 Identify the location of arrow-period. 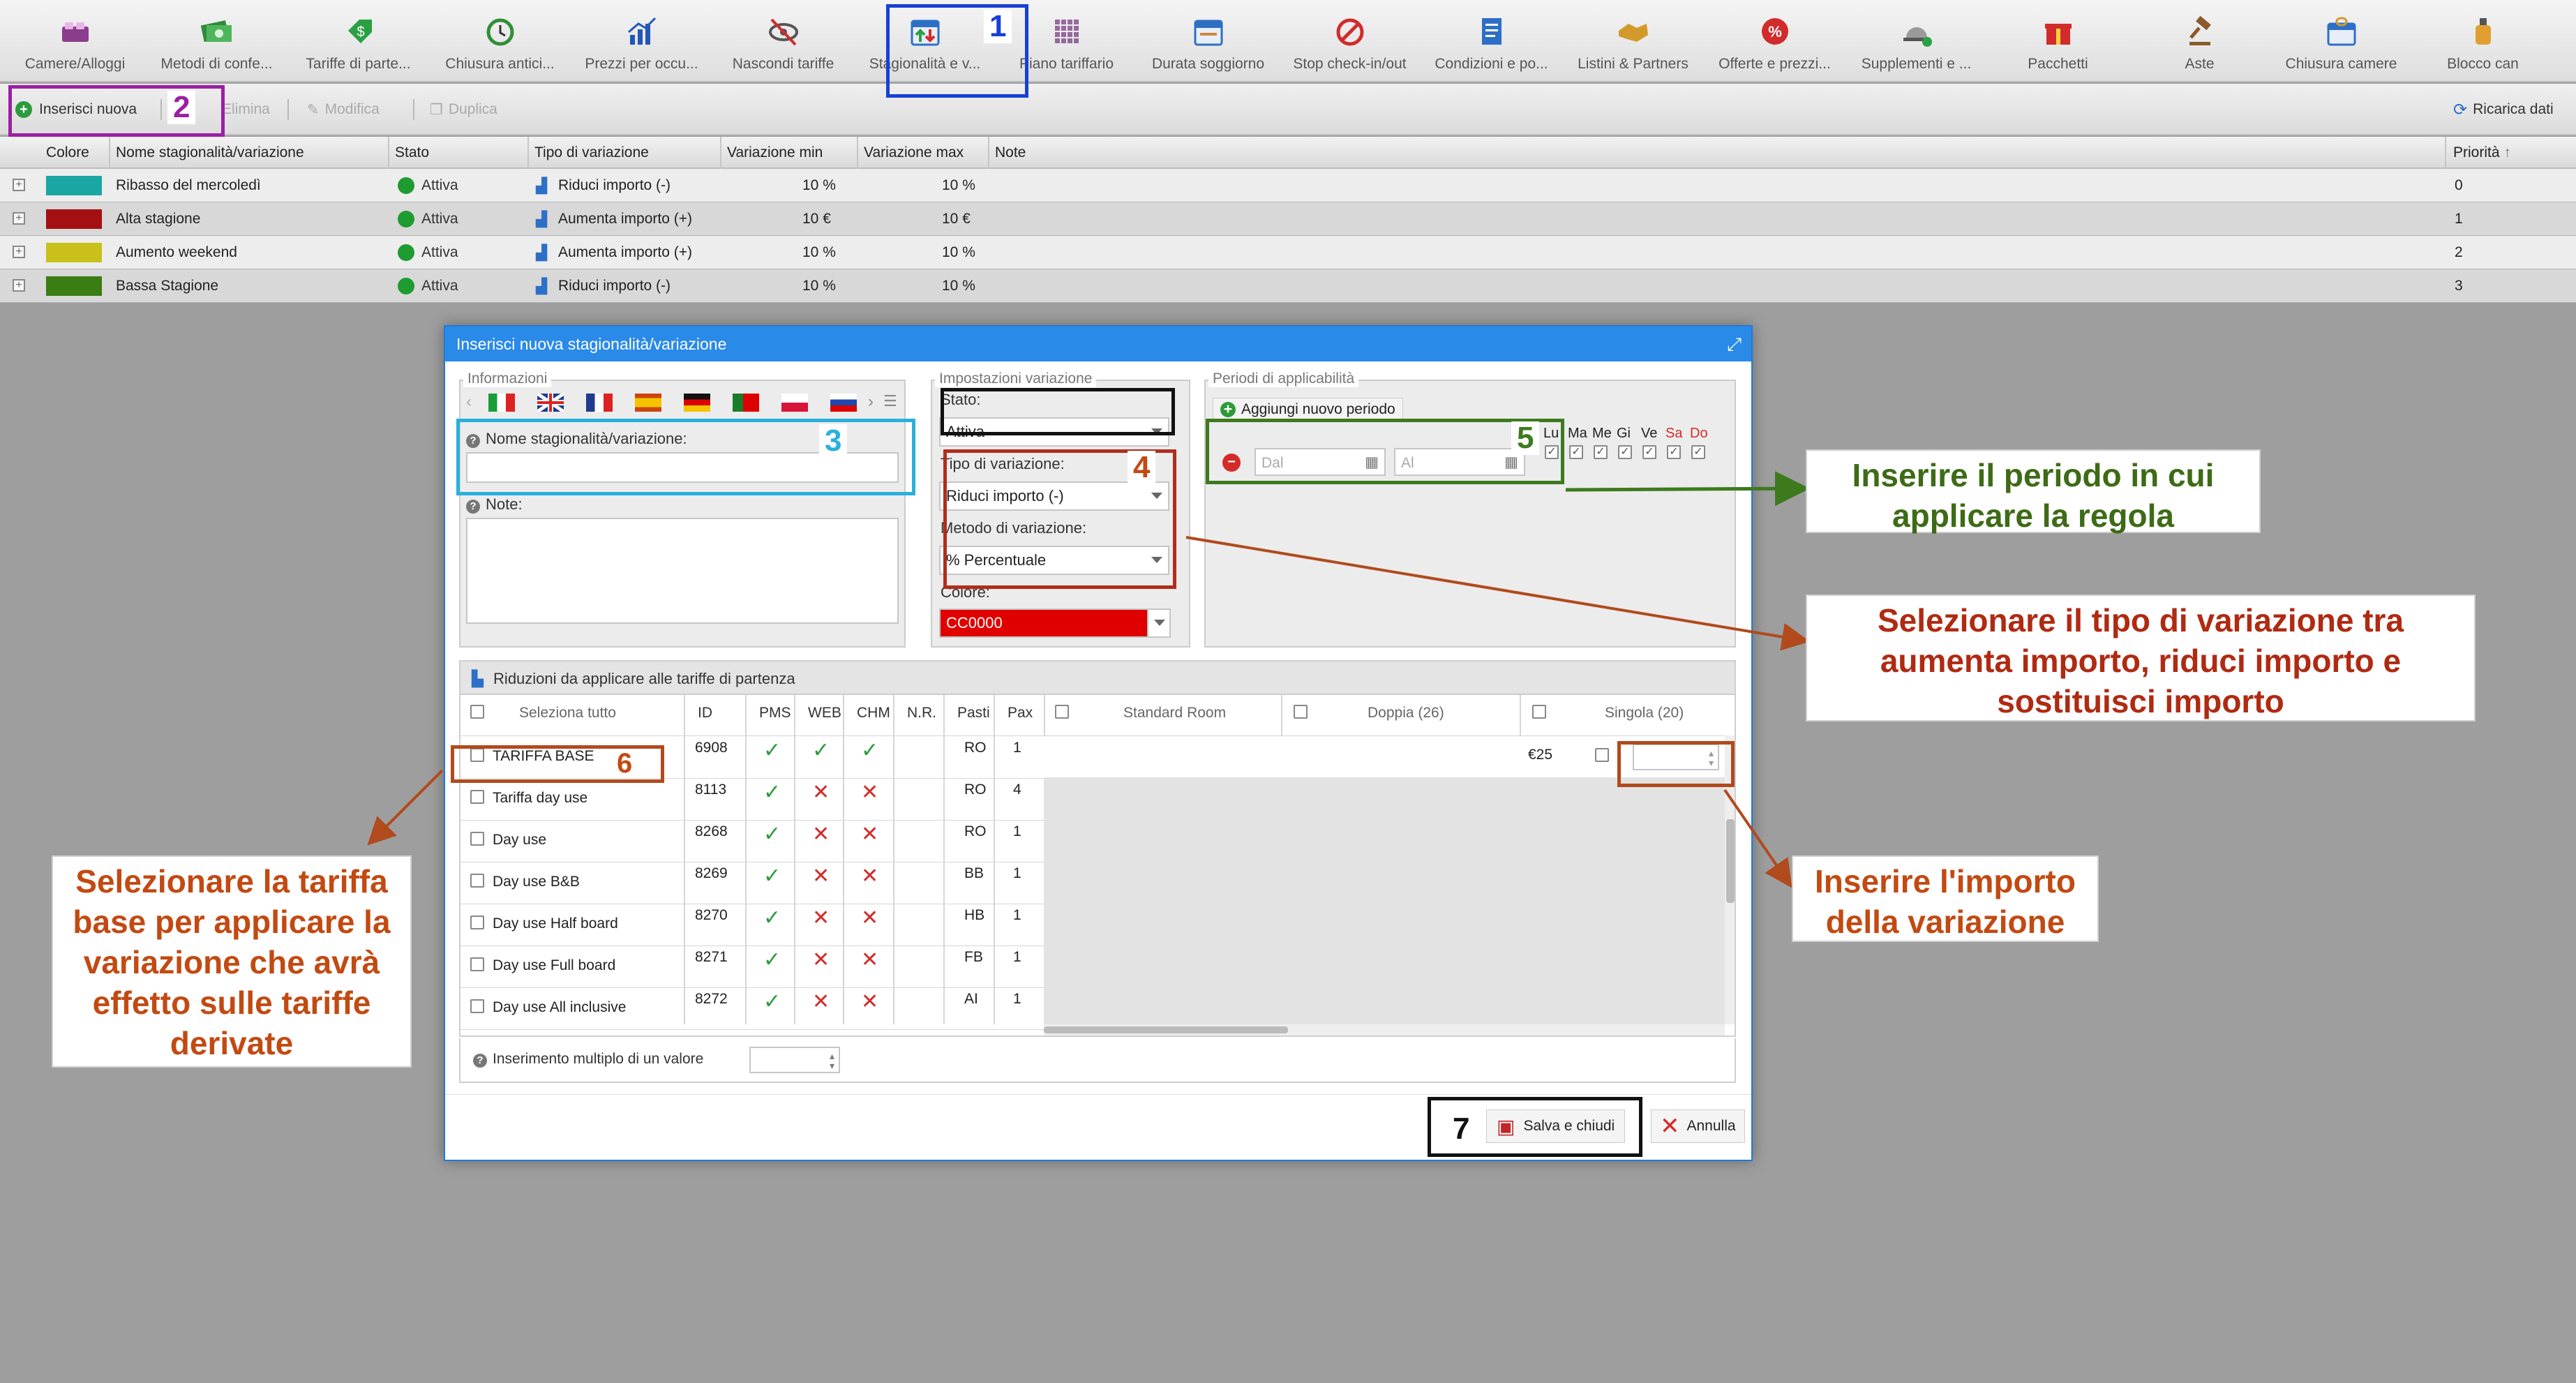
(1687, 489).